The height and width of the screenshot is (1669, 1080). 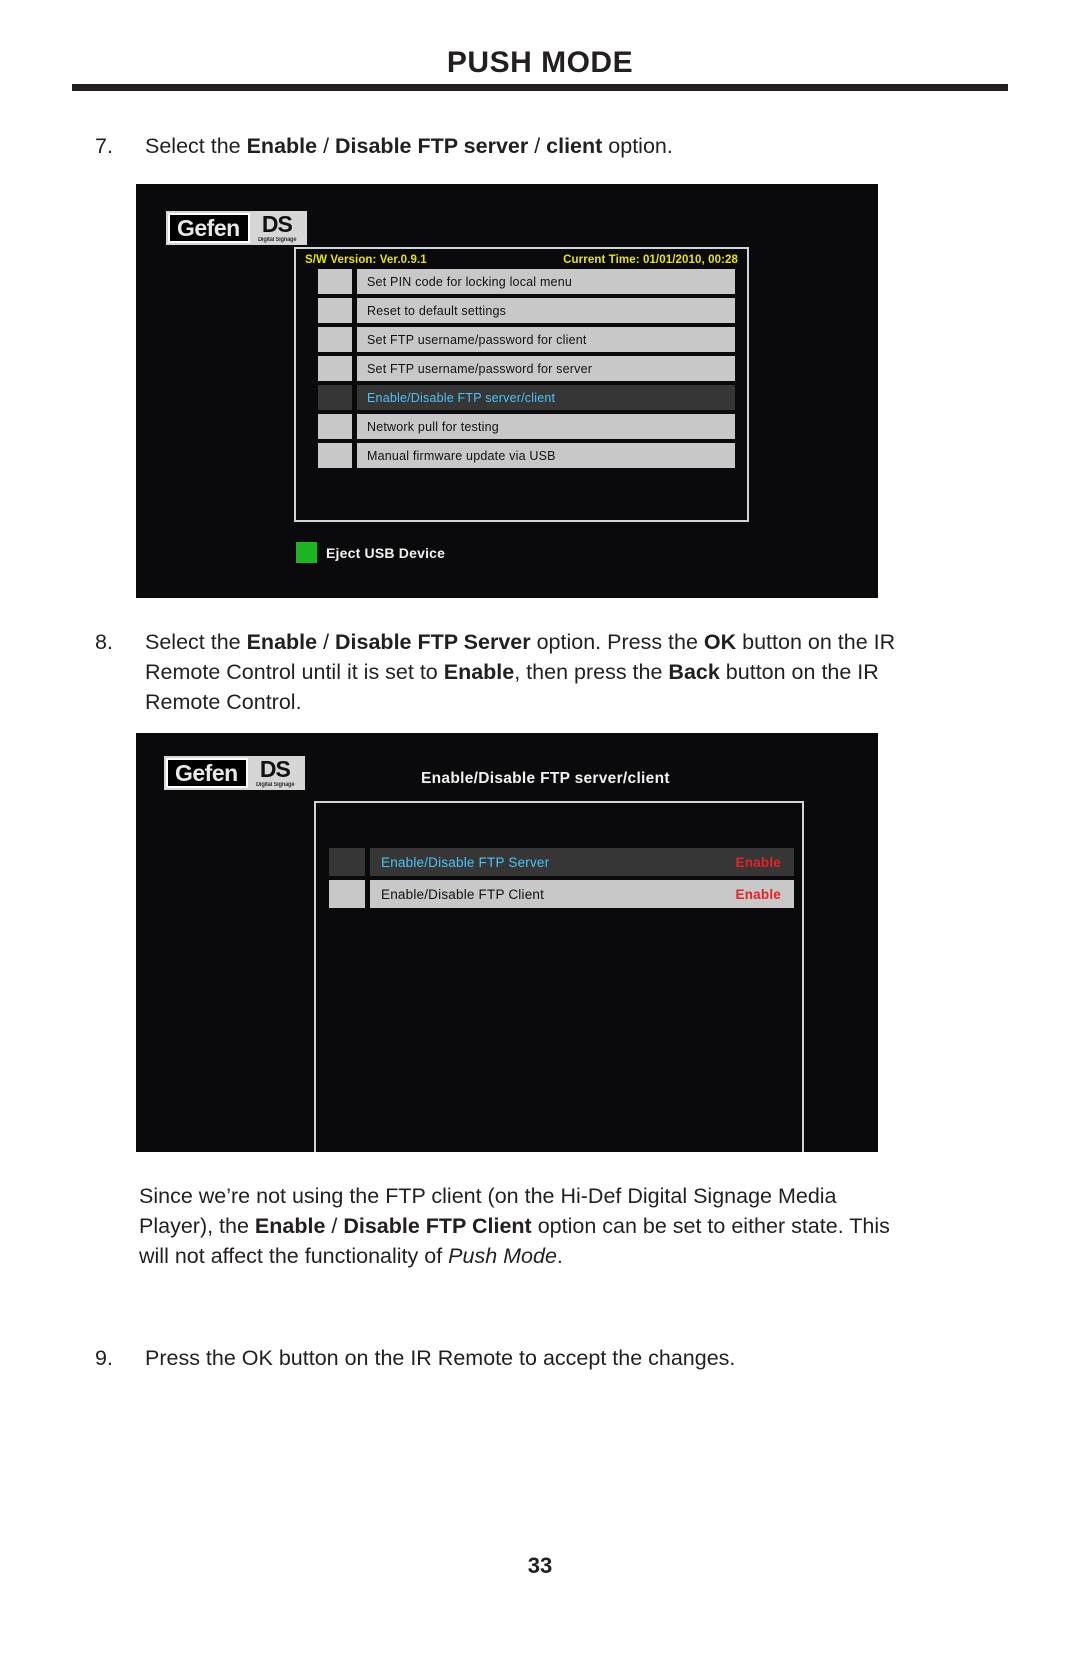 What do you see at coordinates (694, 672) in the screenshot?
I see `step-8-b5: Back` at bounding box center [694, 672].